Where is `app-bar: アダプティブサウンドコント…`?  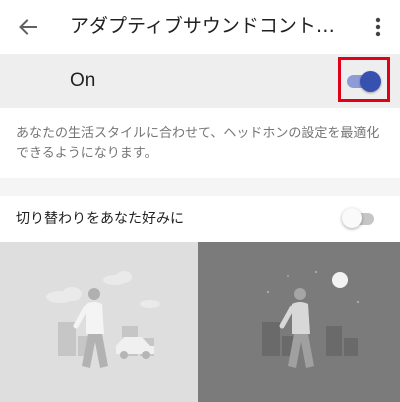 app-bar: アダプティブサウンドコント… is located at coordinates (200, 27).